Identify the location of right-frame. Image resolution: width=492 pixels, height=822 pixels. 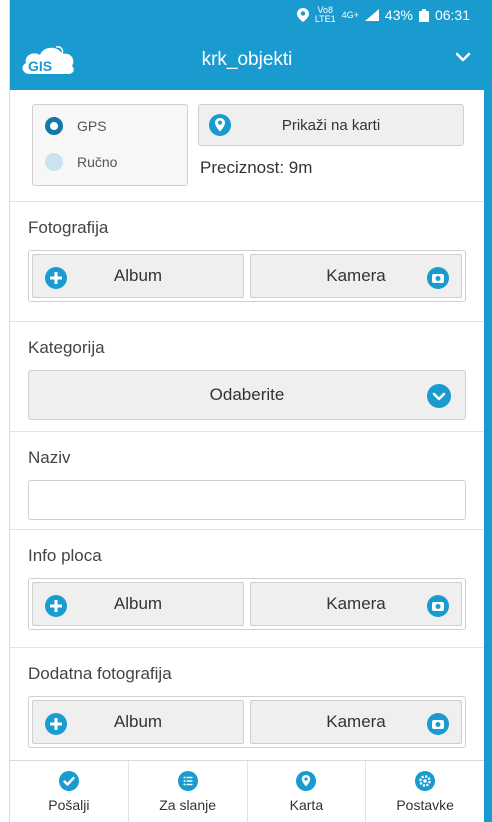
(488, 411).